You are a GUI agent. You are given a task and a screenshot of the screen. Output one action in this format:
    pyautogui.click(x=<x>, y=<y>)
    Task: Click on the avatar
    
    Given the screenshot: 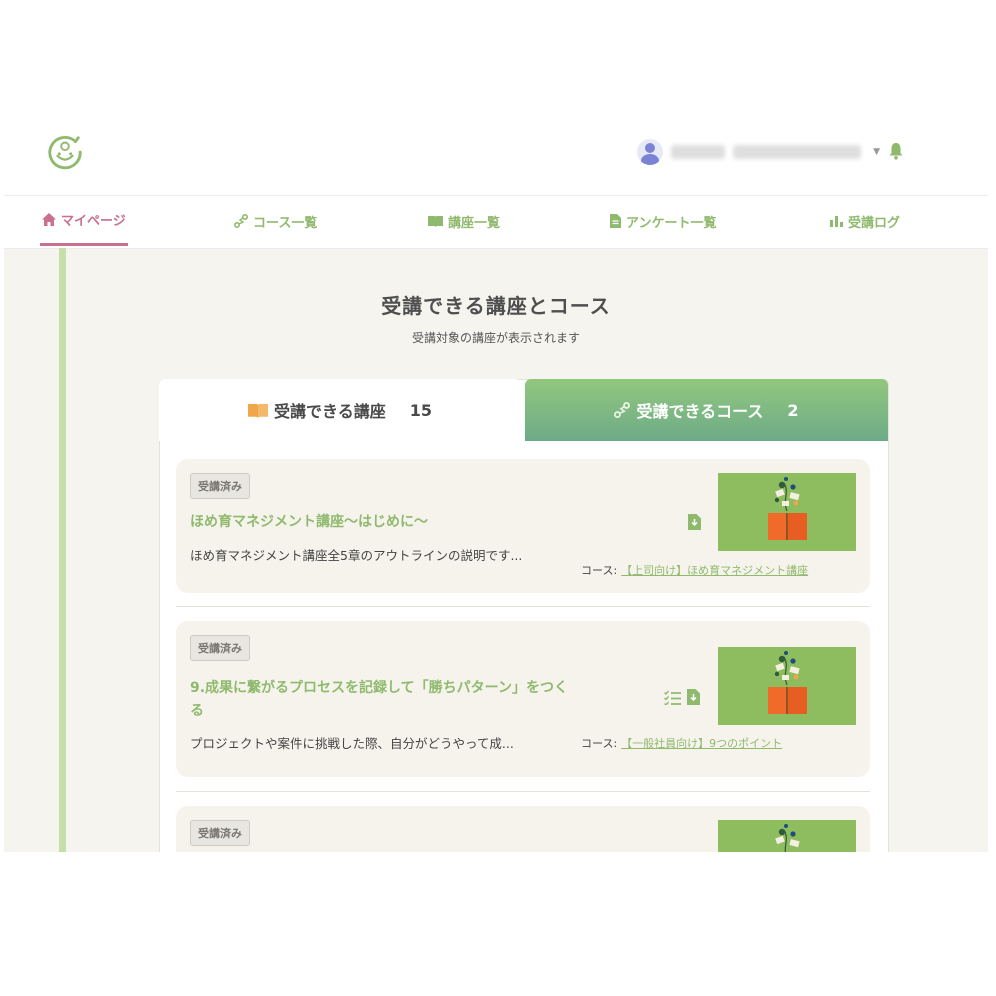 What is the action you would take?
    pyautogui.click(x=650, y=152)
    